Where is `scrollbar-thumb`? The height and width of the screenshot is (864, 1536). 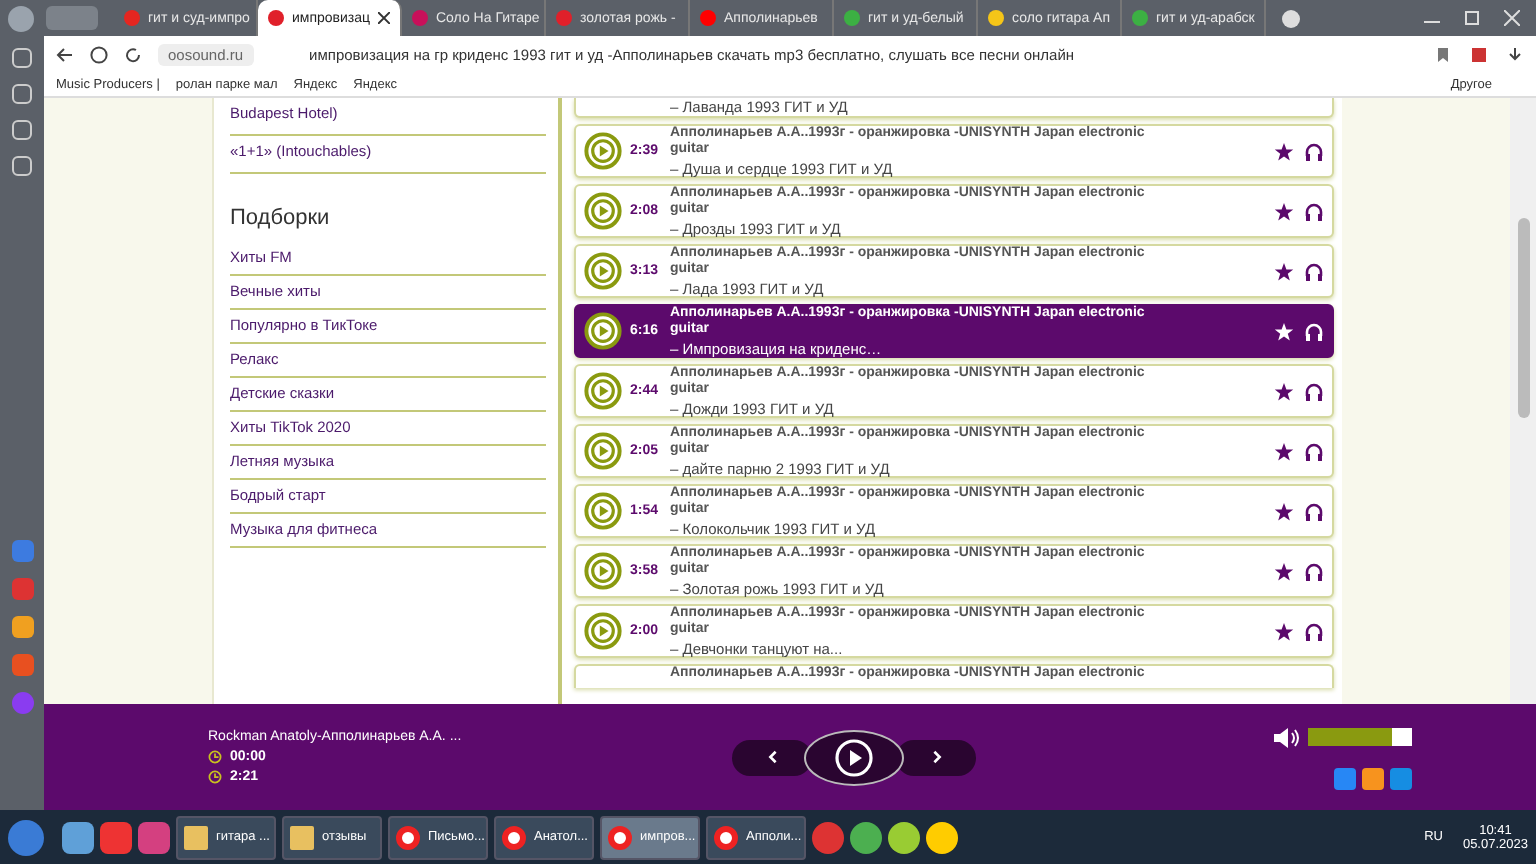 scrollbar-thumb is located at coordinates (1523, 318).